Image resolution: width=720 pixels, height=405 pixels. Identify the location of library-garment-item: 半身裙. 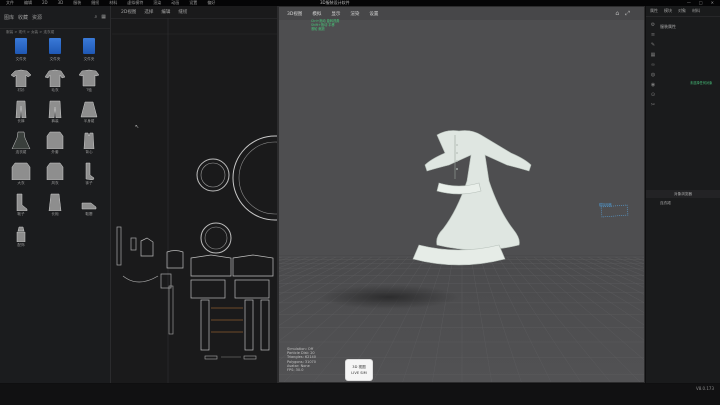
(89, 115).